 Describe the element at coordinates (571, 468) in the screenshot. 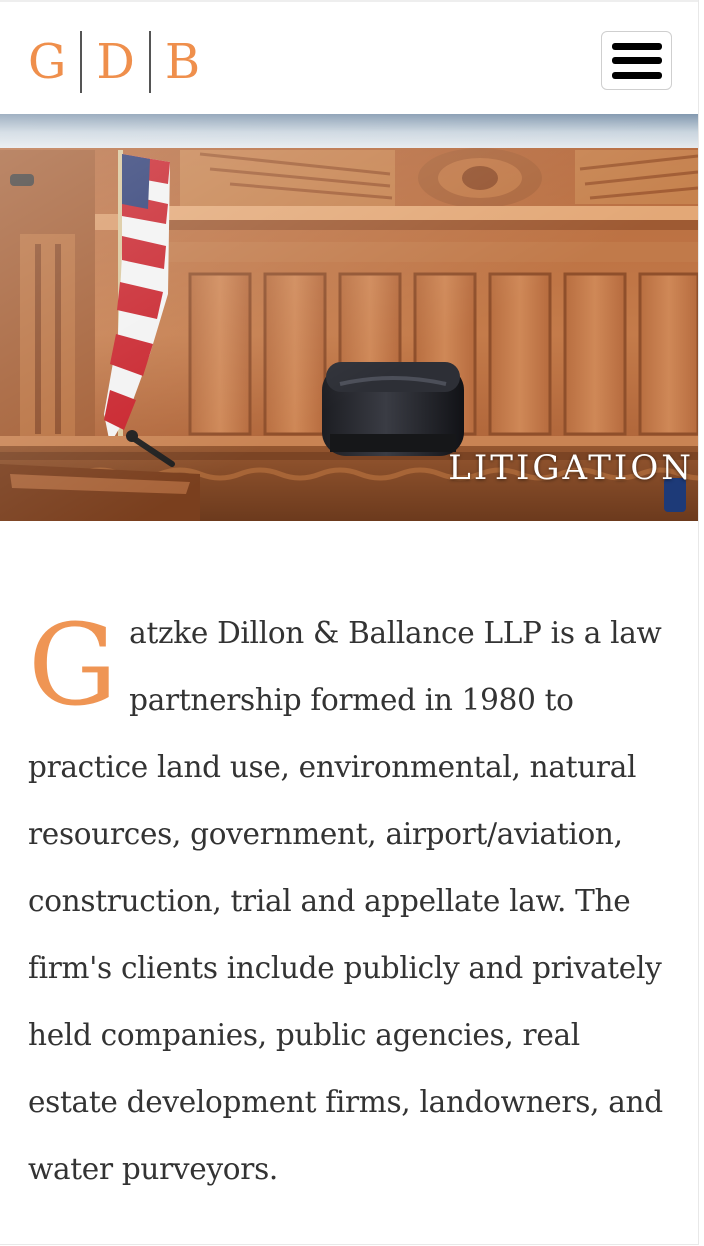

I see `hero-caption: LITIGATION` at that location.